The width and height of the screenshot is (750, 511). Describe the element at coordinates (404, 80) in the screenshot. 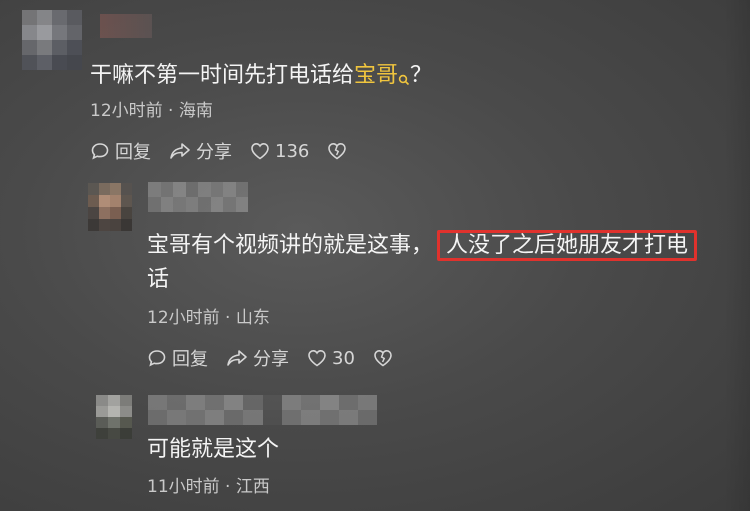

I see `search-icon` at that location.